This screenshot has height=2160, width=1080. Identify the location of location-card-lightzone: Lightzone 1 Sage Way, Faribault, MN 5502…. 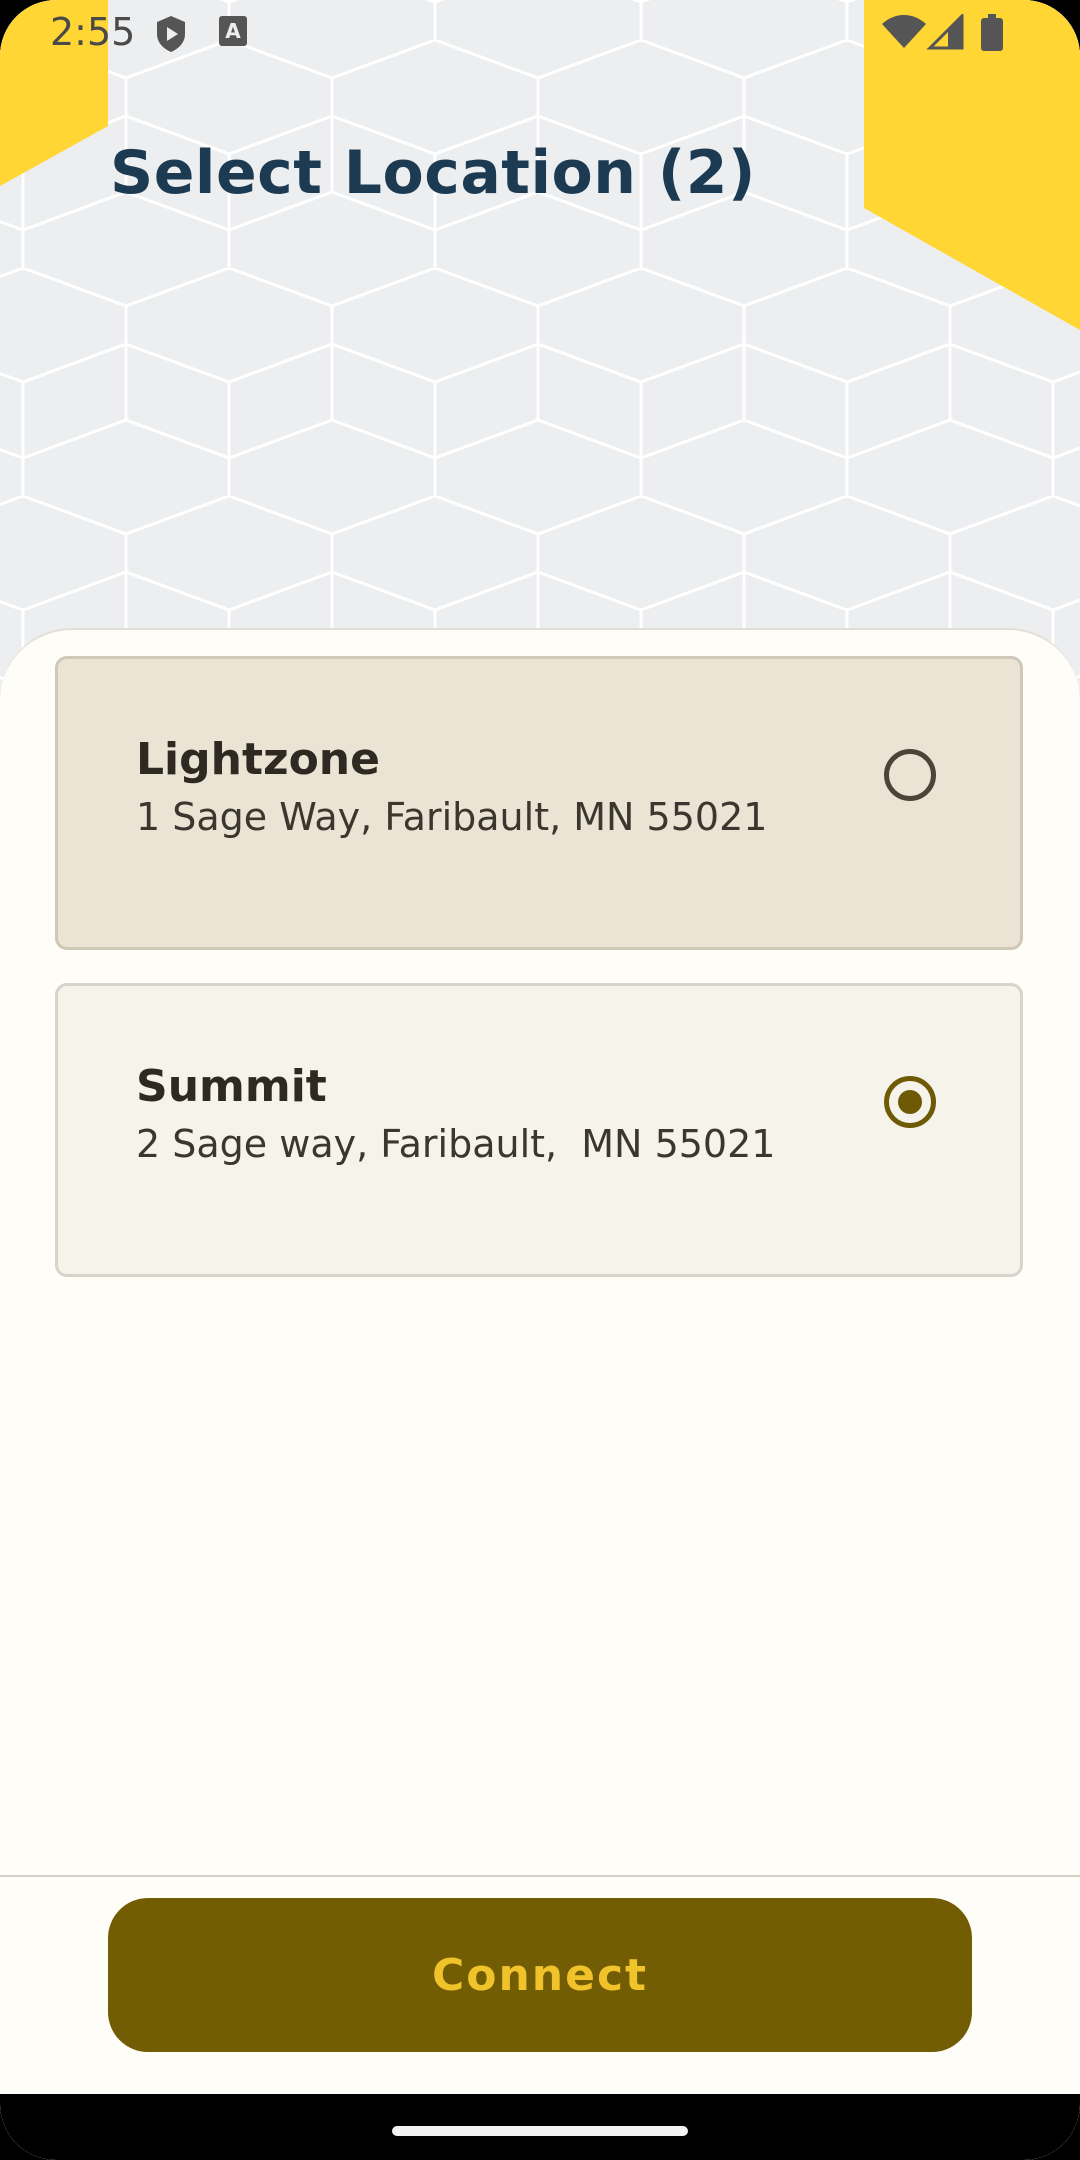
(539, 803).